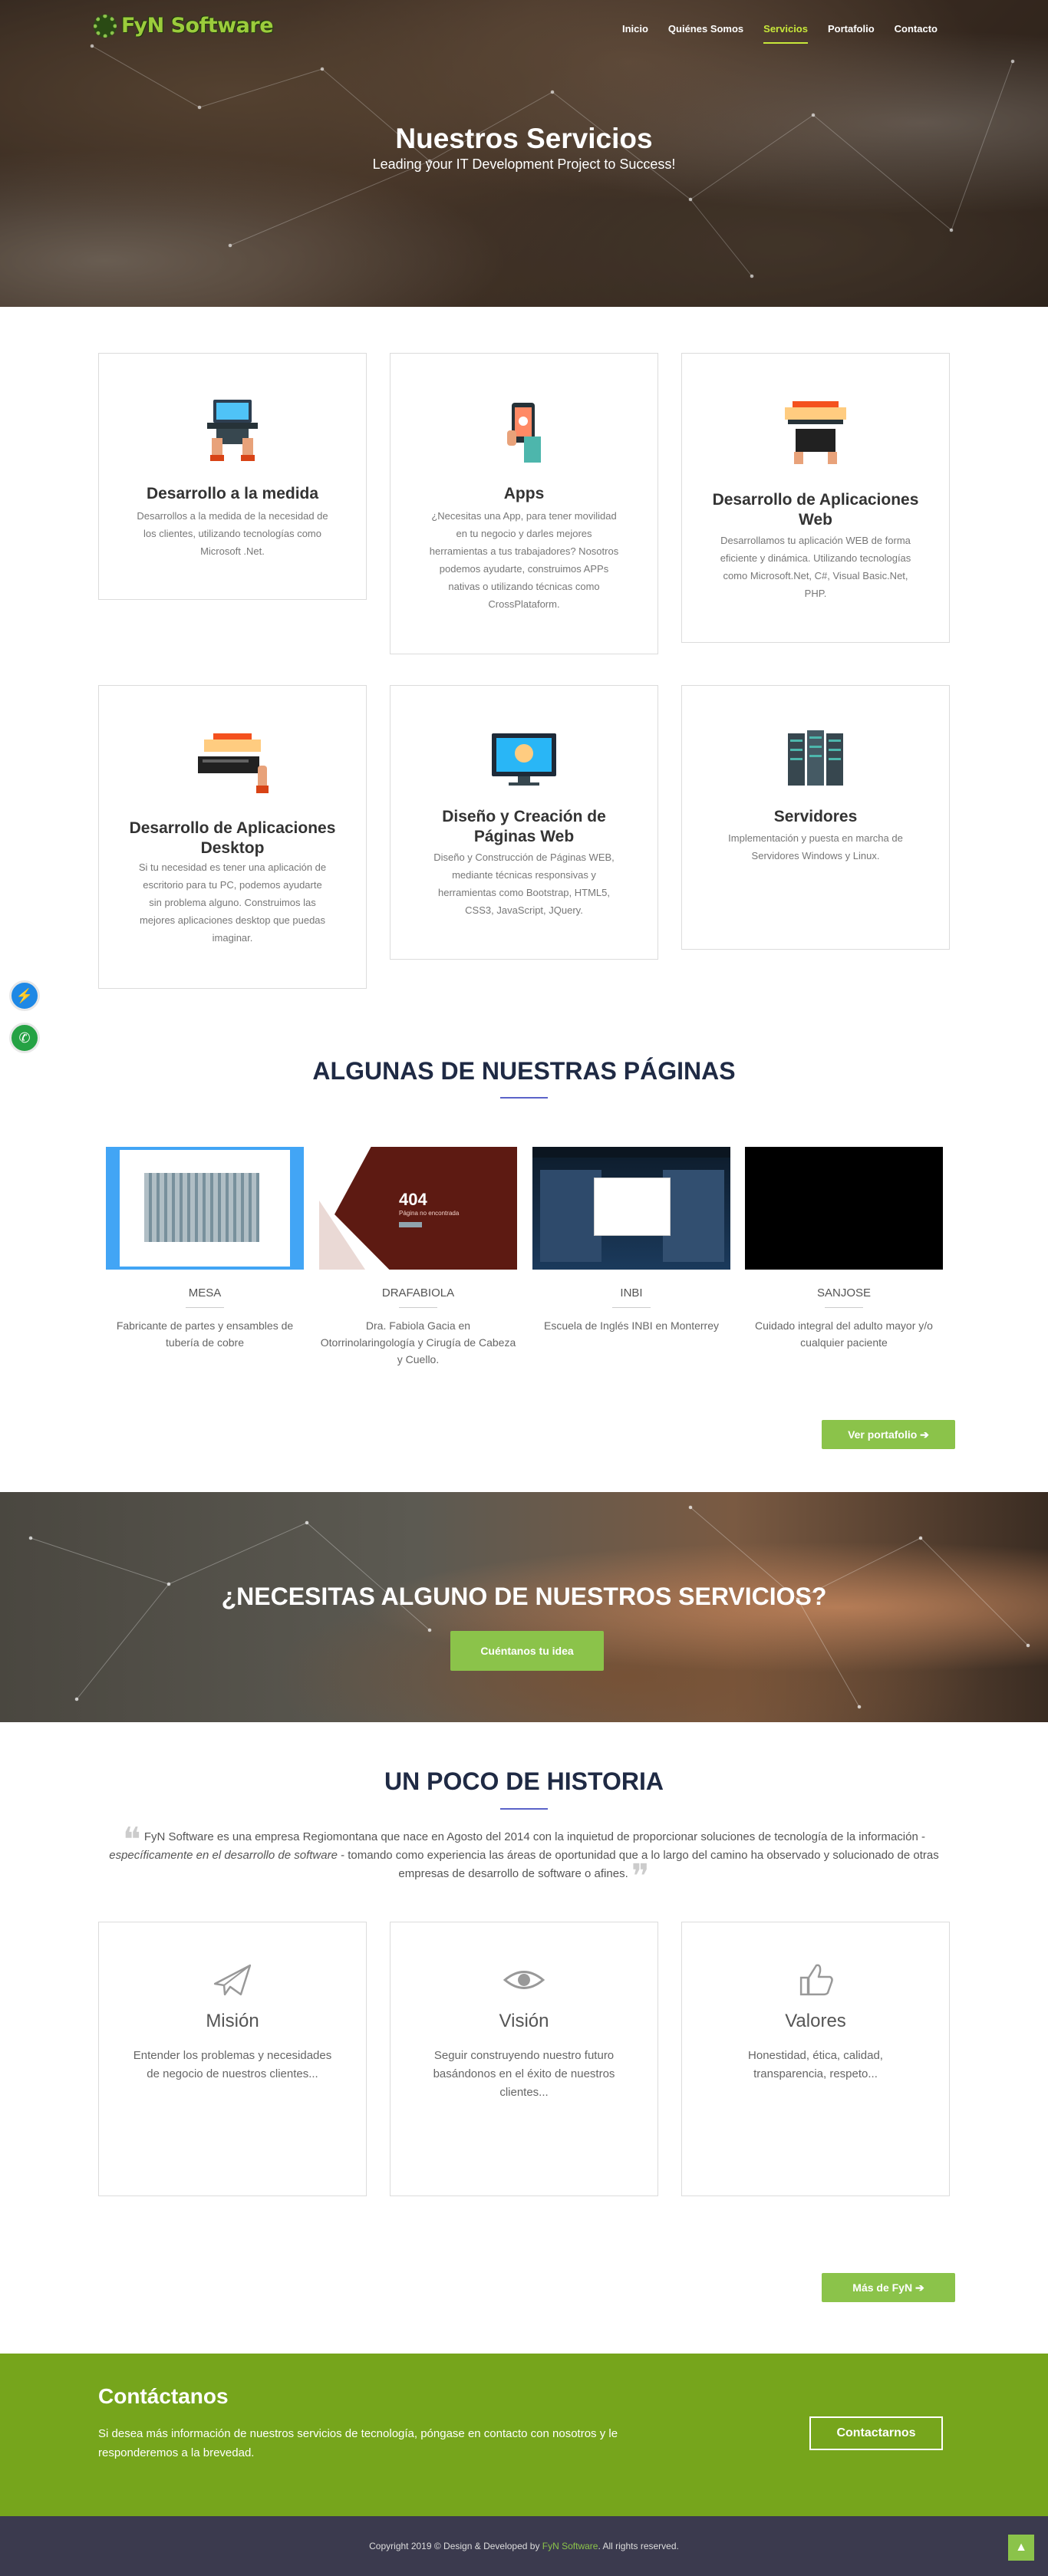 This screenshot has height=2576, width=1048. I want to click on page-thumbnail: 404 Página no encontrada, so click(418, 1208).